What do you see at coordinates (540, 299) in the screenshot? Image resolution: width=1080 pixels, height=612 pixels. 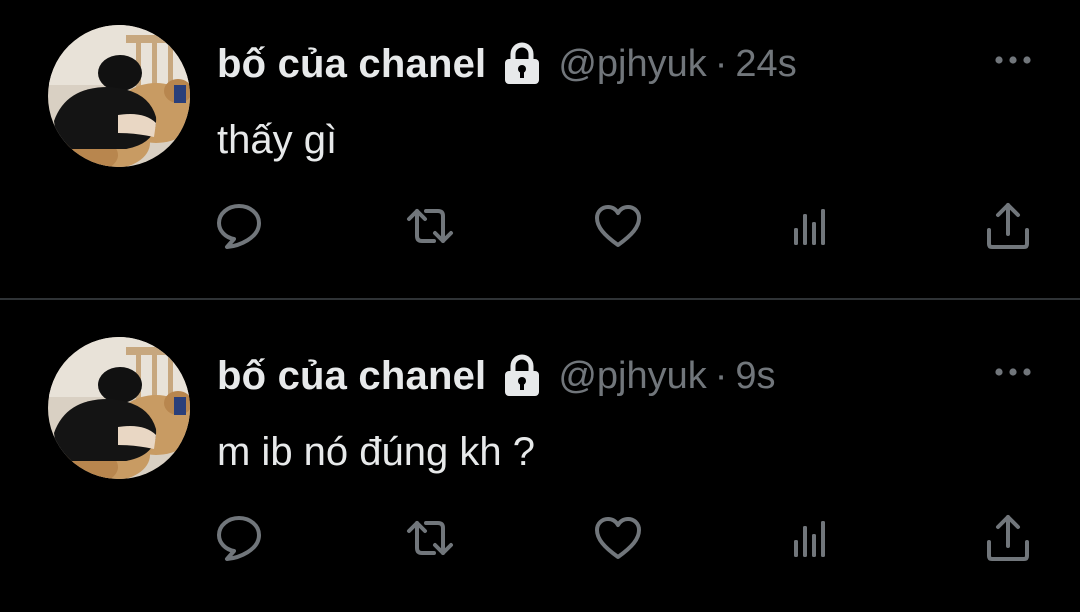 I see `divider` at bounding box center [540, 299].